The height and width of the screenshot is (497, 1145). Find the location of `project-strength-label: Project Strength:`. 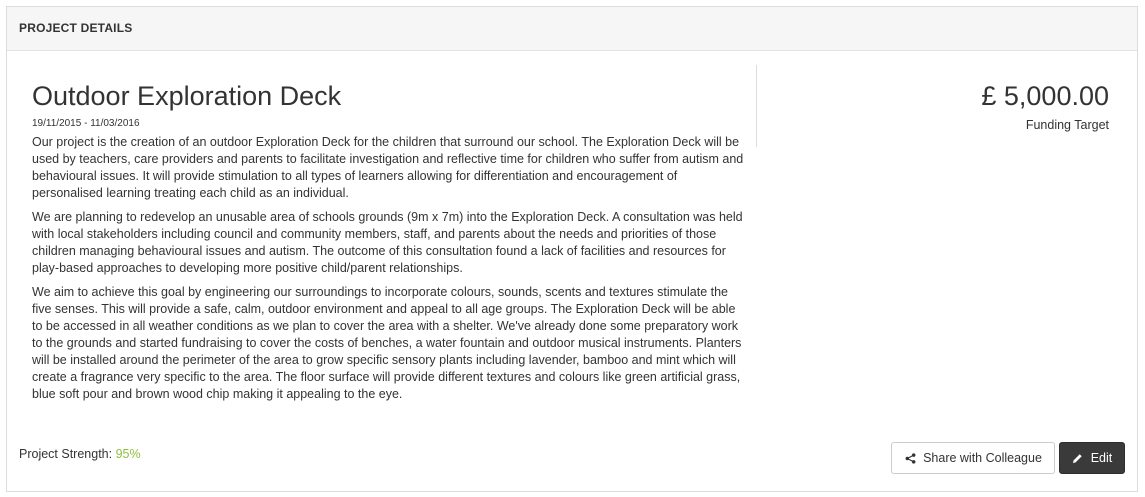

project-strength-label: Project Strength: is located at coordinates (67, 454).